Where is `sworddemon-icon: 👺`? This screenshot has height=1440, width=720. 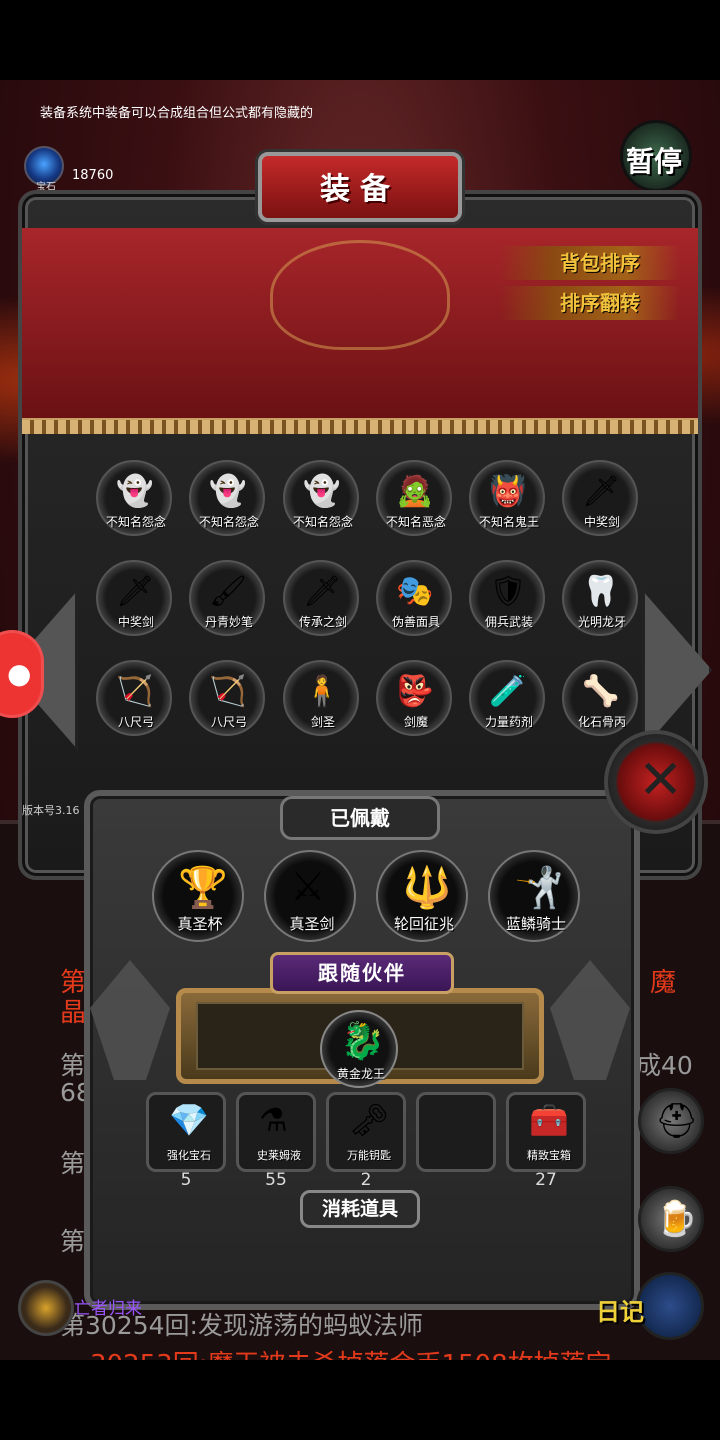
sworddemon-icon: 👺 is located at coordinates (415, 691).